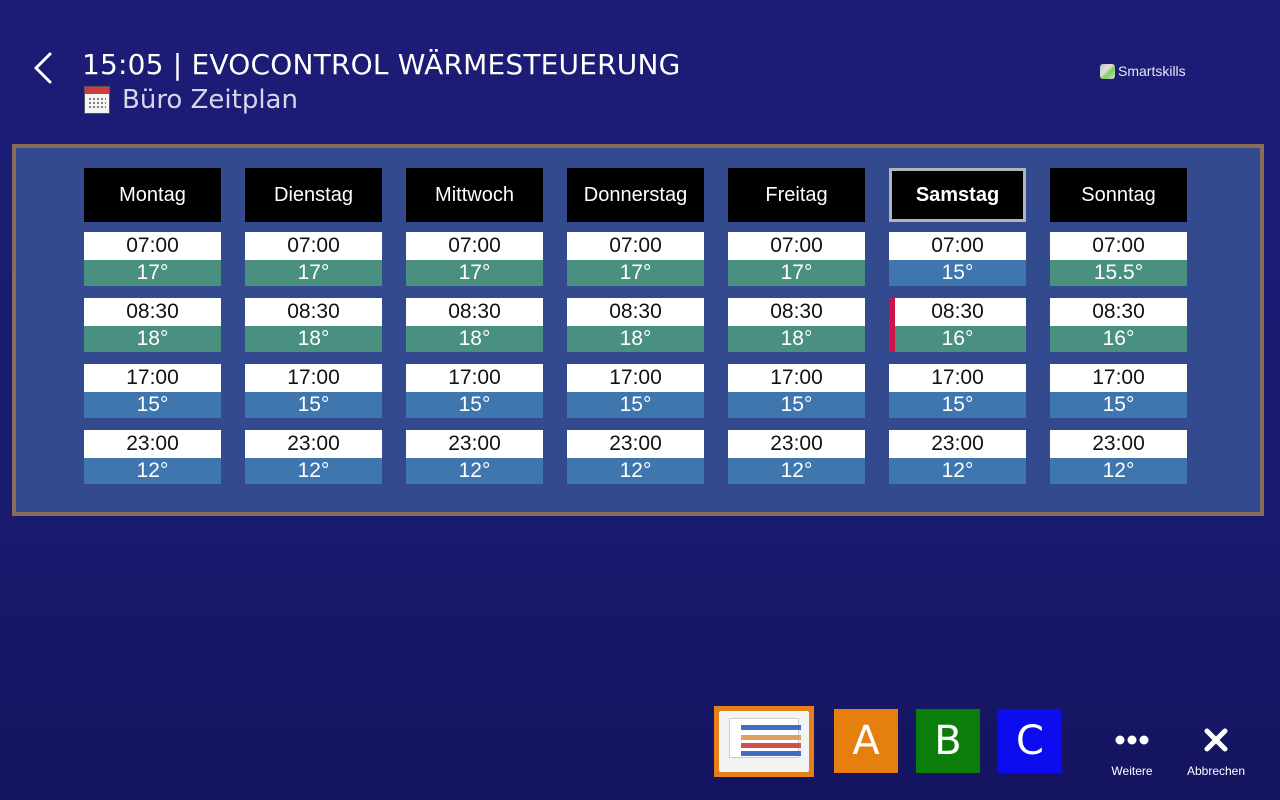 This screenshot has width=1280, height=800. I want to click on day-column-mittwoch: Mittwoch 07:00 17° 08:30 18° 17:00 15° 23:00 12°, so click(474, 326).